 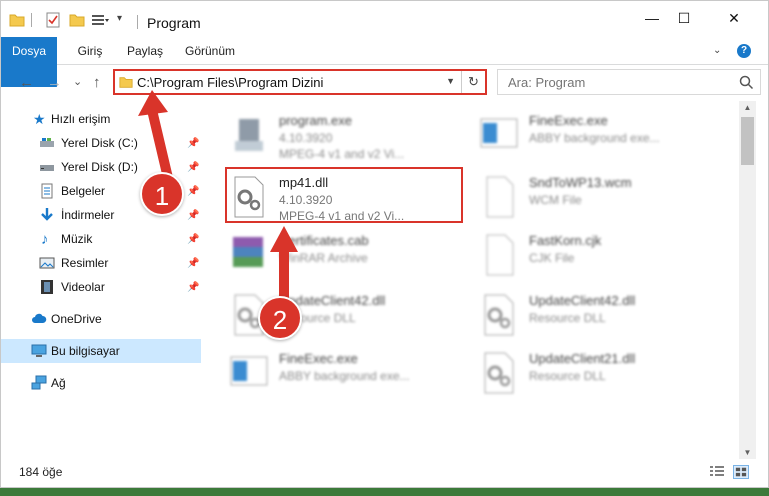 What do you see at coordinates (77, 239) in the screenshot?
I see `sidebar-item-label: Müzik` at bounding box center [77, 239].